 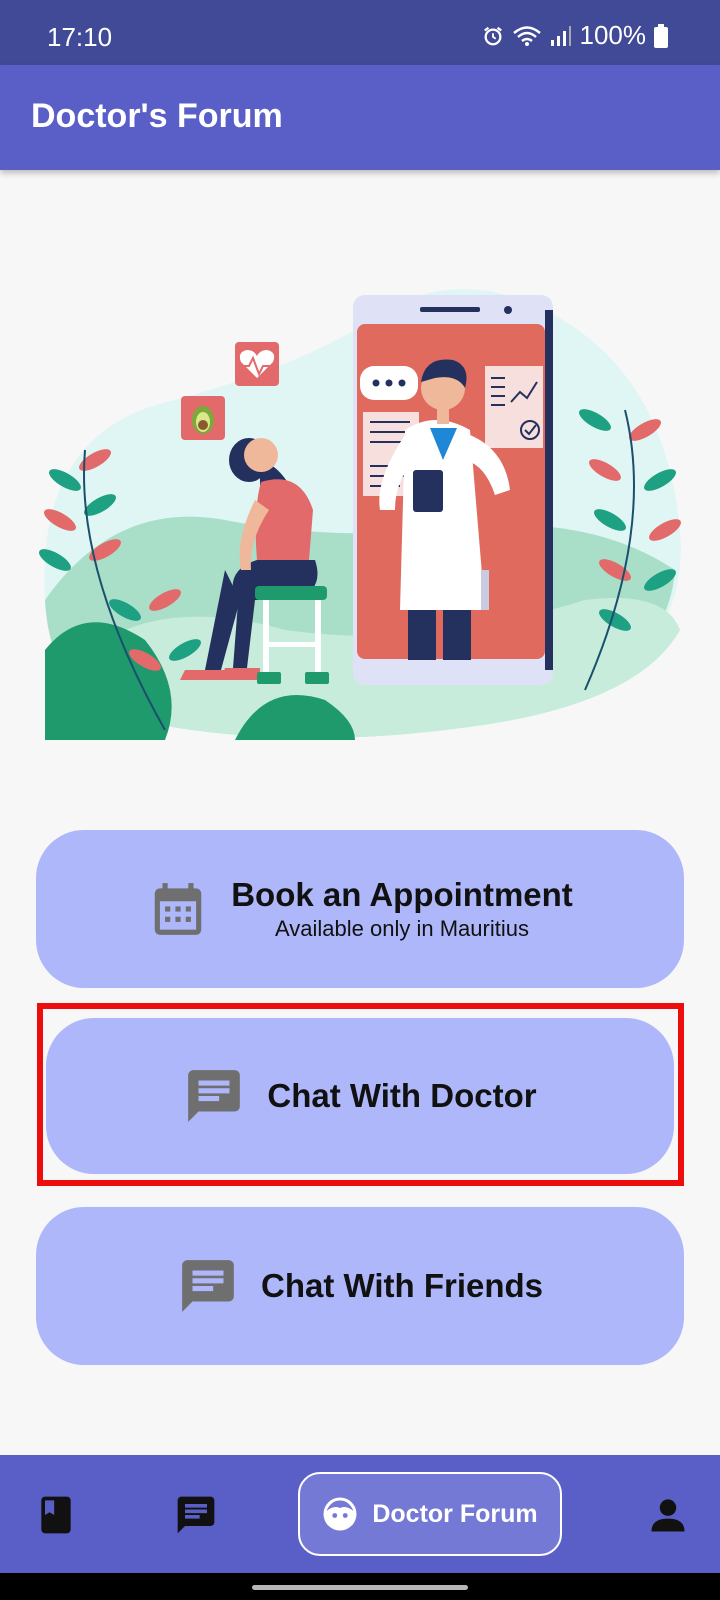 What do you see at coordinates (613, 35) in the screenshot?
I see `battery-percent: 100%` at bounding box center [613, 35].